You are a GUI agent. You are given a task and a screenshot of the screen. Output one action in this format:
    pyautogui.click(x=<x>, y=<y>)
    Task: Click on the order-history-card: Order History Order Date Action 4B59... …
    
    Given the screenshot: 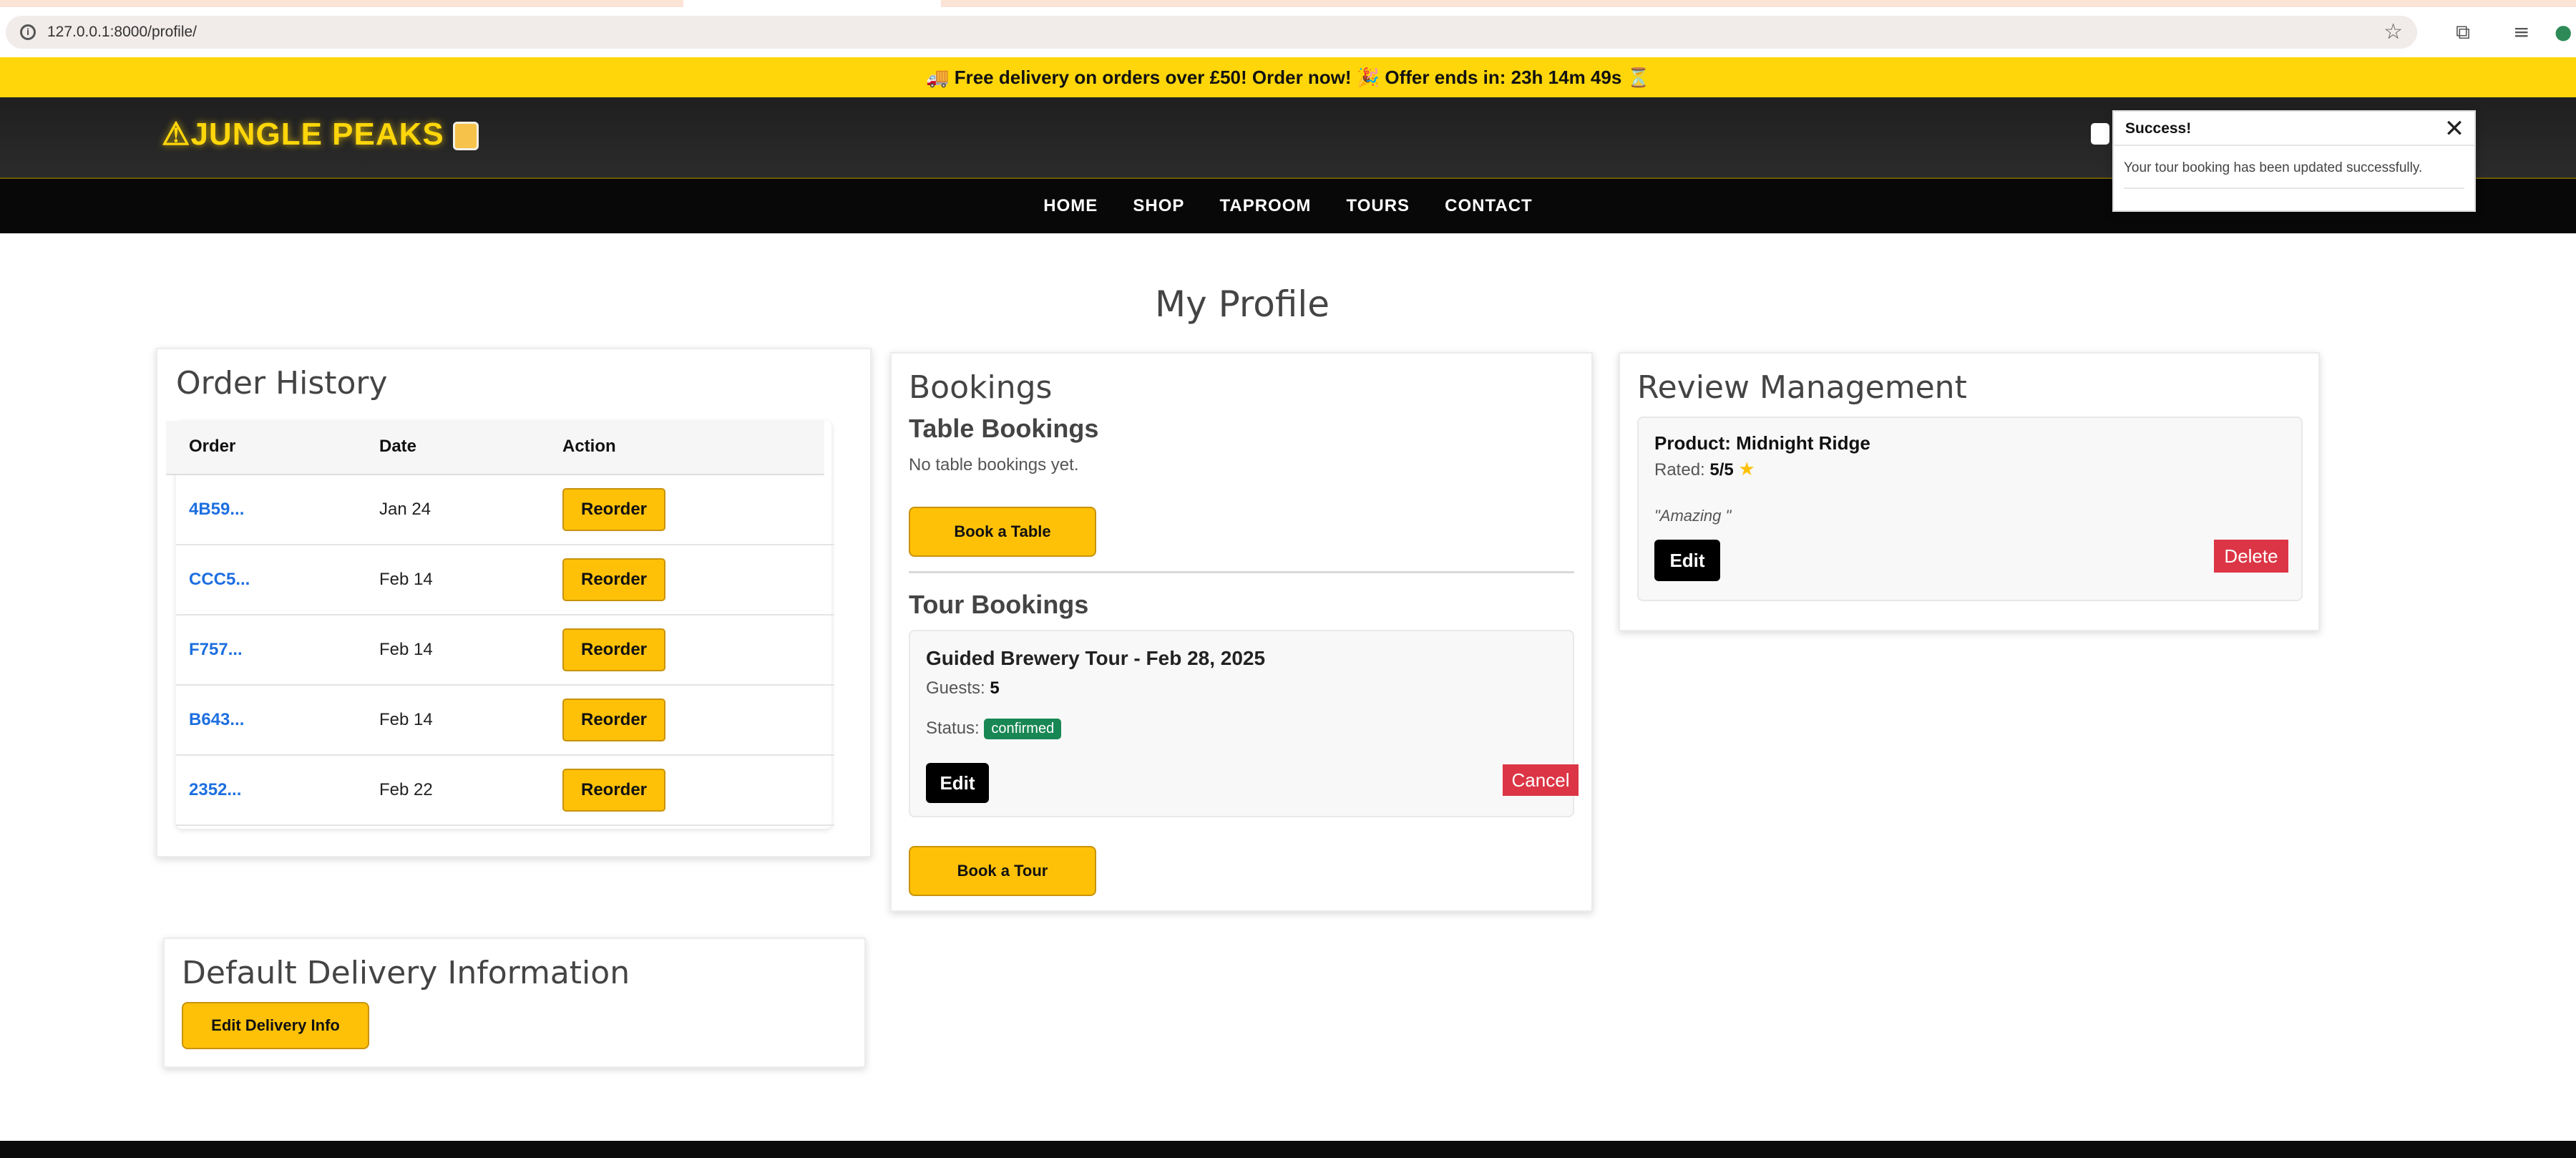 What is the action you would take?
    pyautogui.click(x=514, y=602)
    